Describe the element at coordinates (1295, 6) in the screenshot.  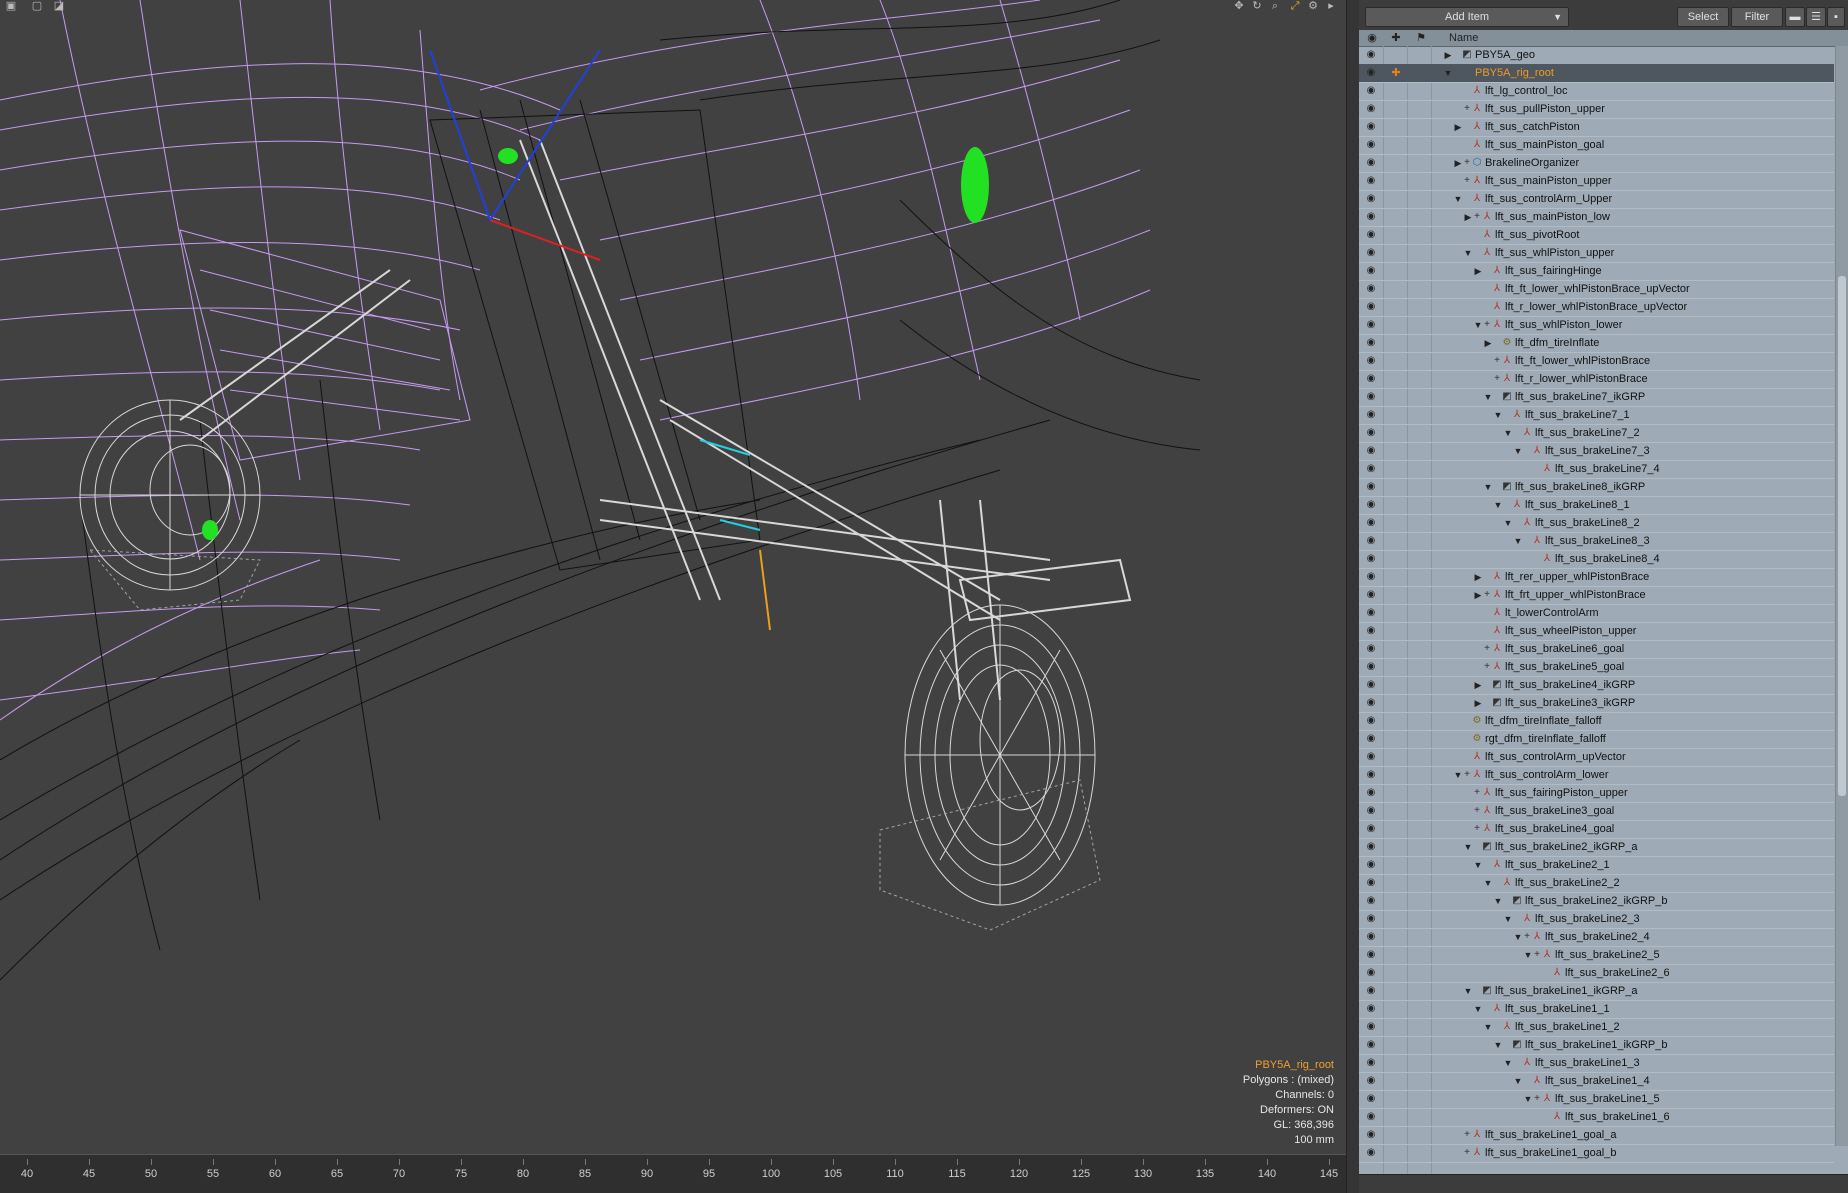
I see `viewport-maximize-icon: ⤢` at that location.